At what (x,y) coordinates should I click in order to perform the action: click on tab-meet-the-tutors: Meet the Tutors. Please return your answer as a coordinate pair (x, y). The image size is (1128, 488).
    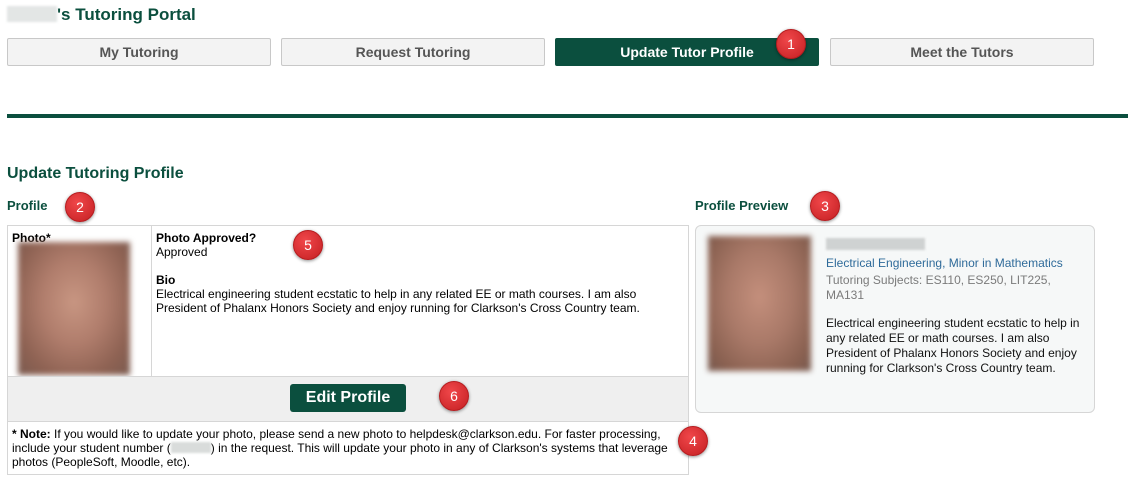
    Looking at the image, I should click on (962, 52).